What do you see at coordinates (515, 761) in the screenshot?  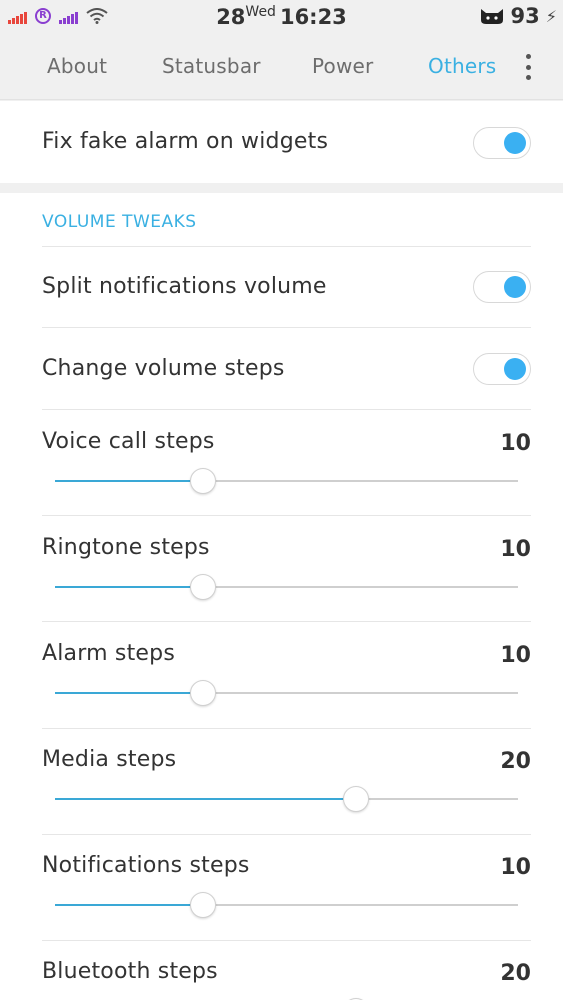 I see `media-steps-value: 20` at bounding box center [515, 761].